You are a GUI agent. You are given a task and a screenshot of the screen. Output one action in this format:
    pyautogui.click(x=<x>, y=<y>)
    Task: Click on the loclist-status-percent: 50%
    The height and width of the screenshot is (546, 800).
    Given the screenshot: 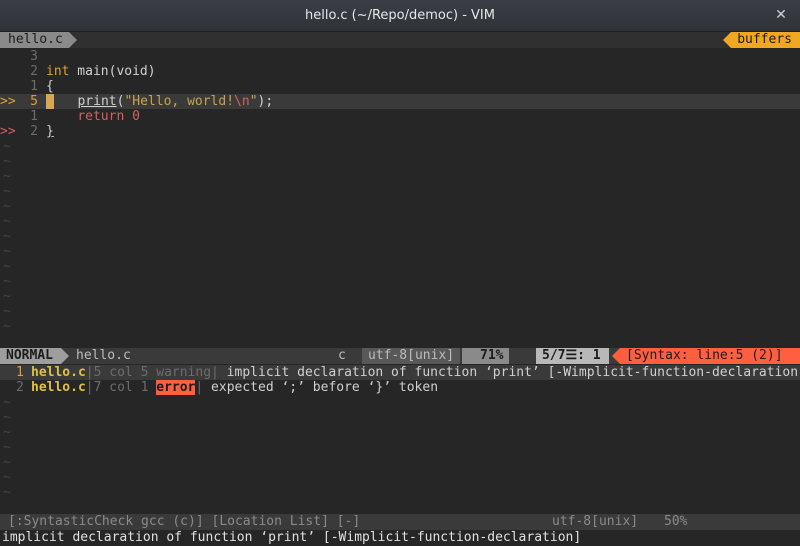 What is the action you would take?
    pyautogui.click(x=676, y=521)
    